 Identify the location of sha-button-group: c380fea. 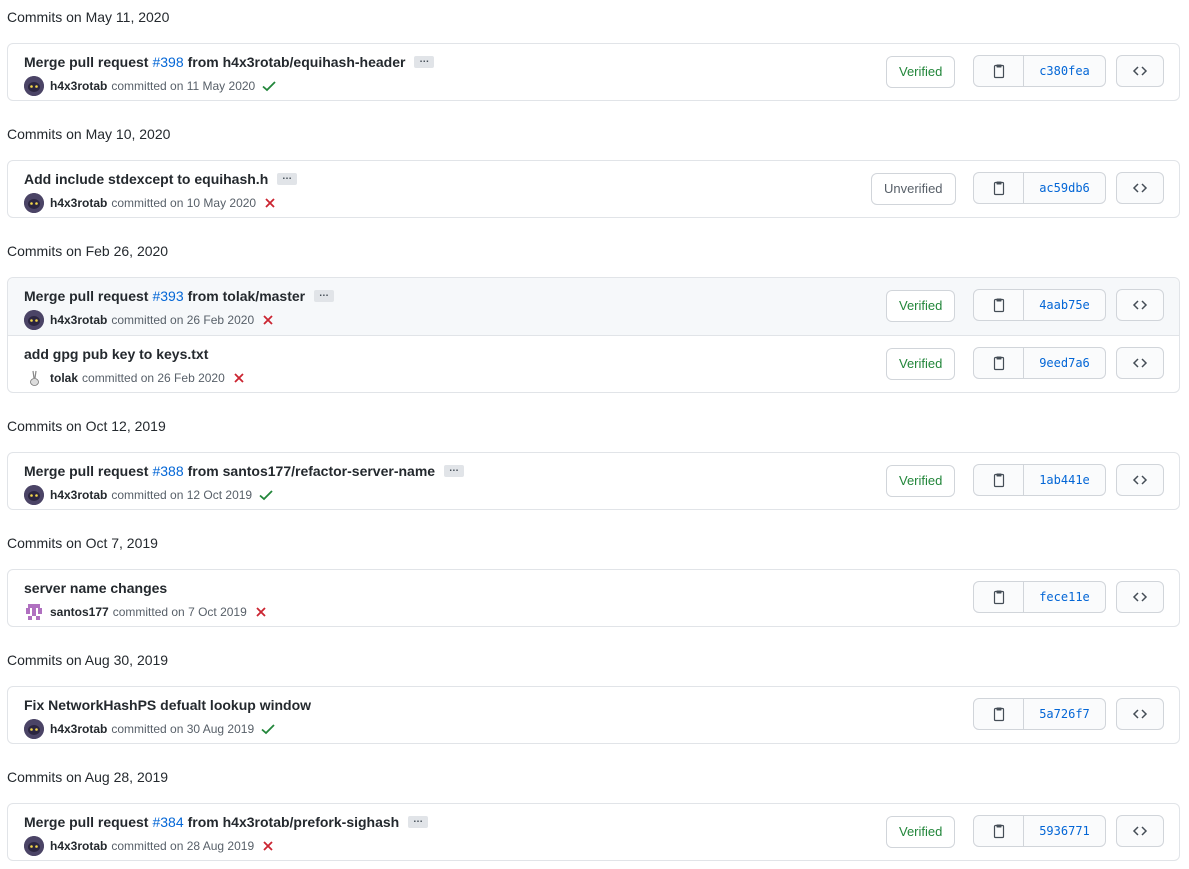
(1039, 71).